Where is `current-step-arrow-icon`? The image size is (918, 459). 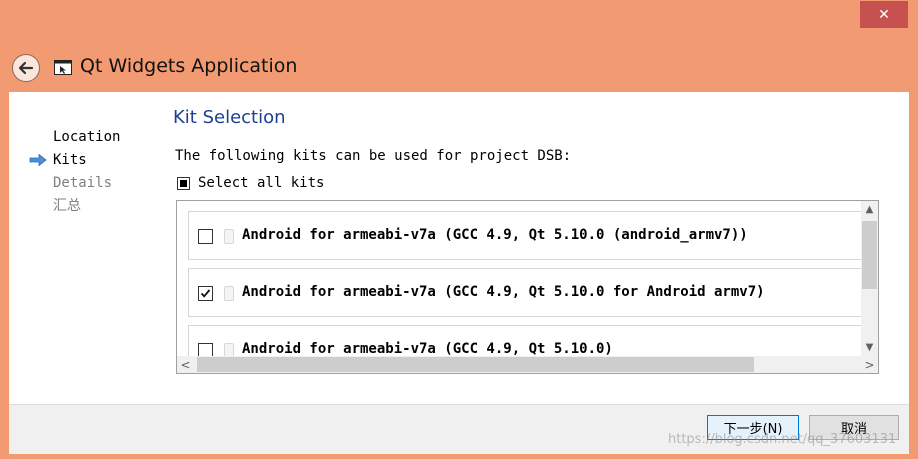
current-step-arrow-icon is located at coordinates (38, 160).